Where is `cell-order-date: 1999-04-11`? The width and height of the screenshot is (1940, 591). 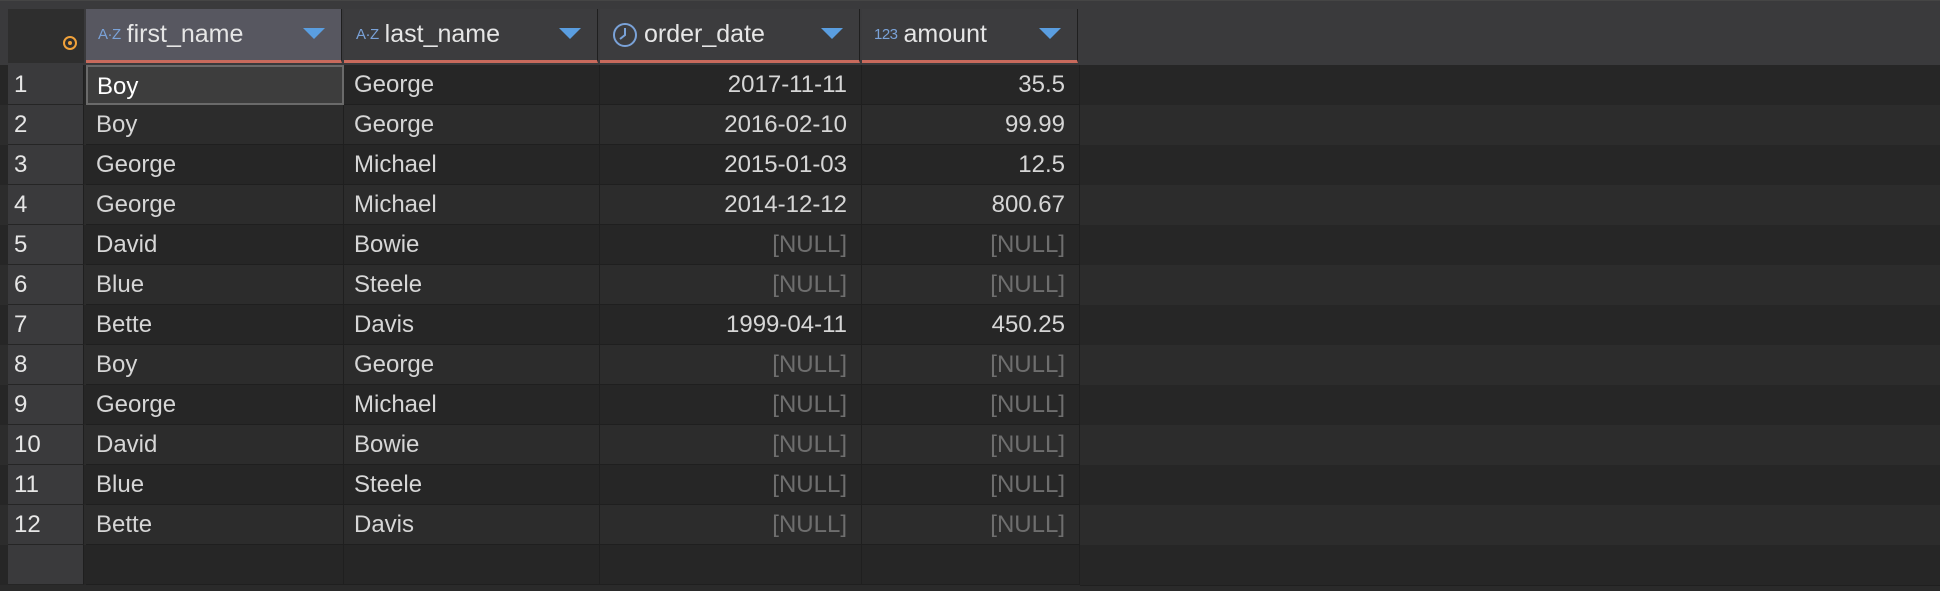
cell-order-date: 1999-04-11 is located at coordinates (731, 325).